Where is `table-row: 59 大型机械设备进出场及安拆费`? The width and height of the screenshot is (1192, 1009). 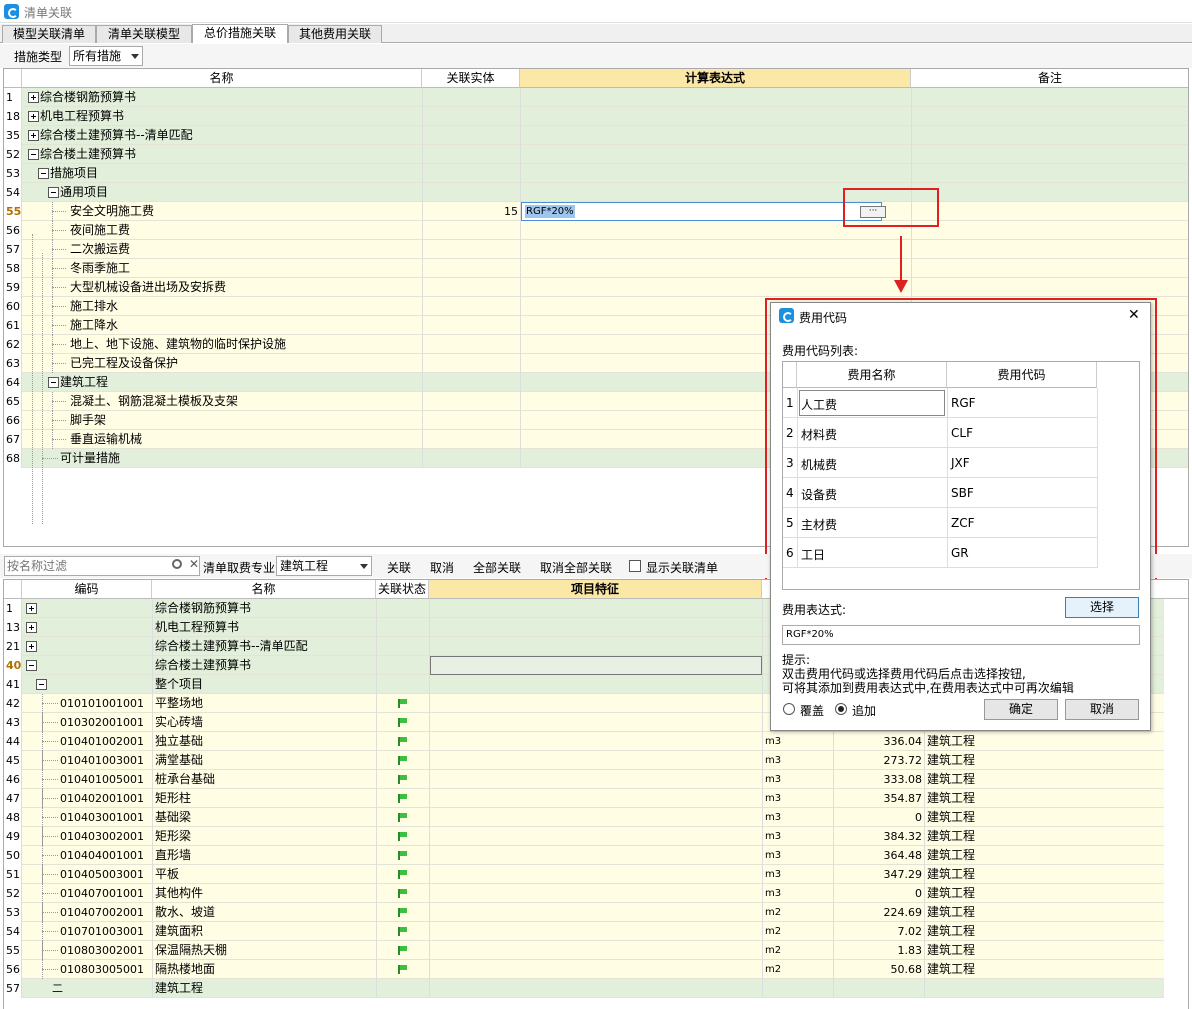
table-row: 59 大型机械设备进出场及安拆费 is located at coordinates (596, 287).